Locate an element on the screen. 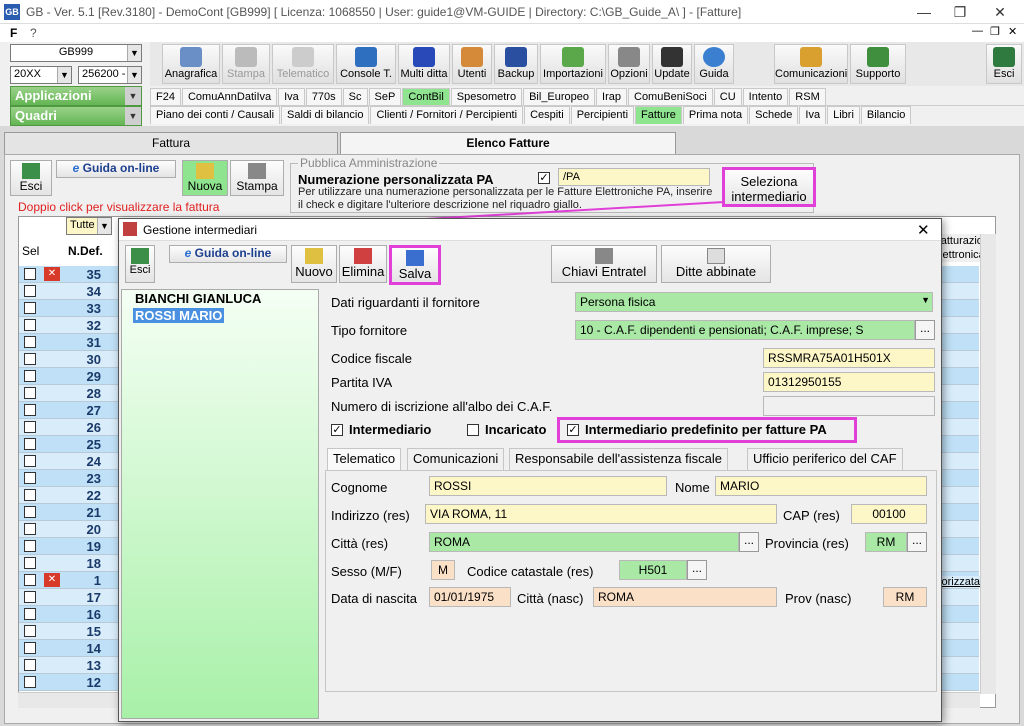 This screenshot has width=1024, height=726. tab-cu: CU is located at coordinates (727, 96).